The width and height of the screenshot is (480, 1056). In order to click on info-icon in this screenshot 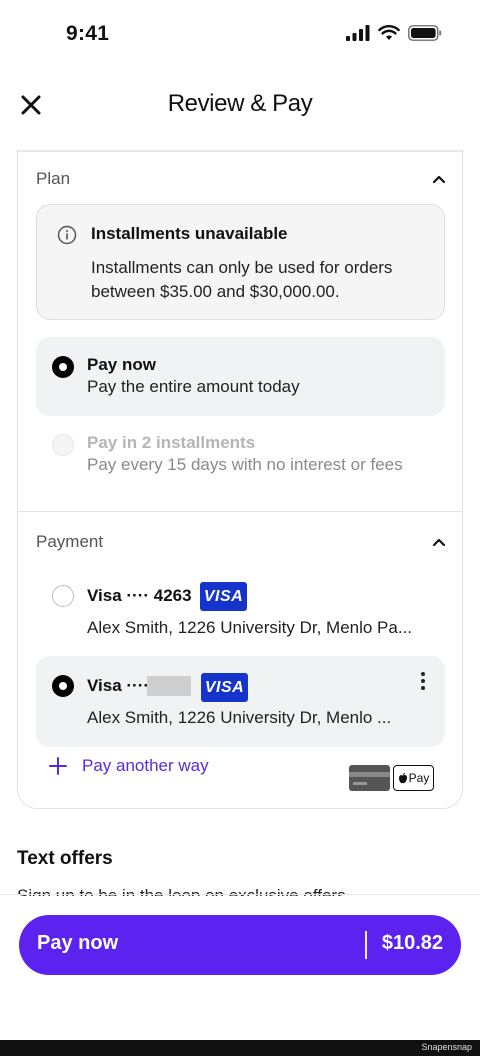, I will do `click(67, 235)`.